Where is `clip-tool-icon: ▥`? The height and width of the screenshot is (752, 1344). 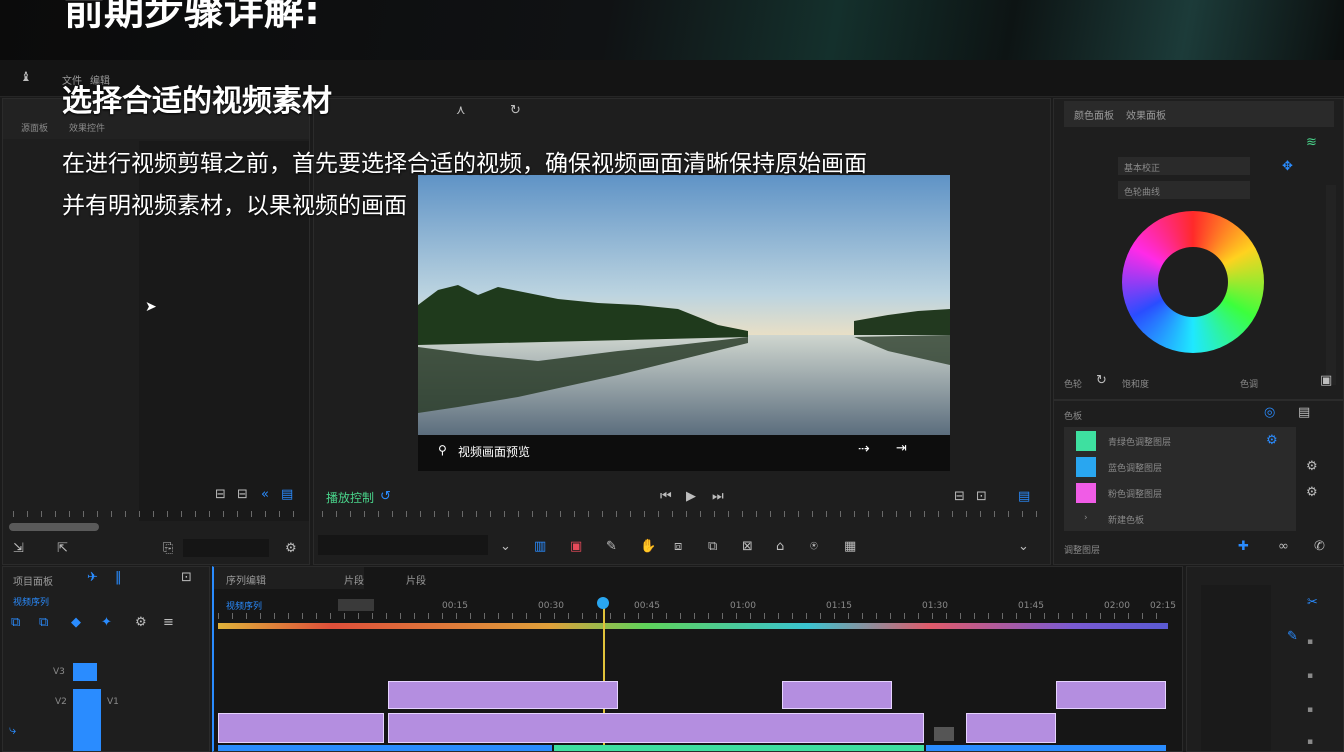
clip-tool-icon: ▥ is located at coordinates (540, 546).